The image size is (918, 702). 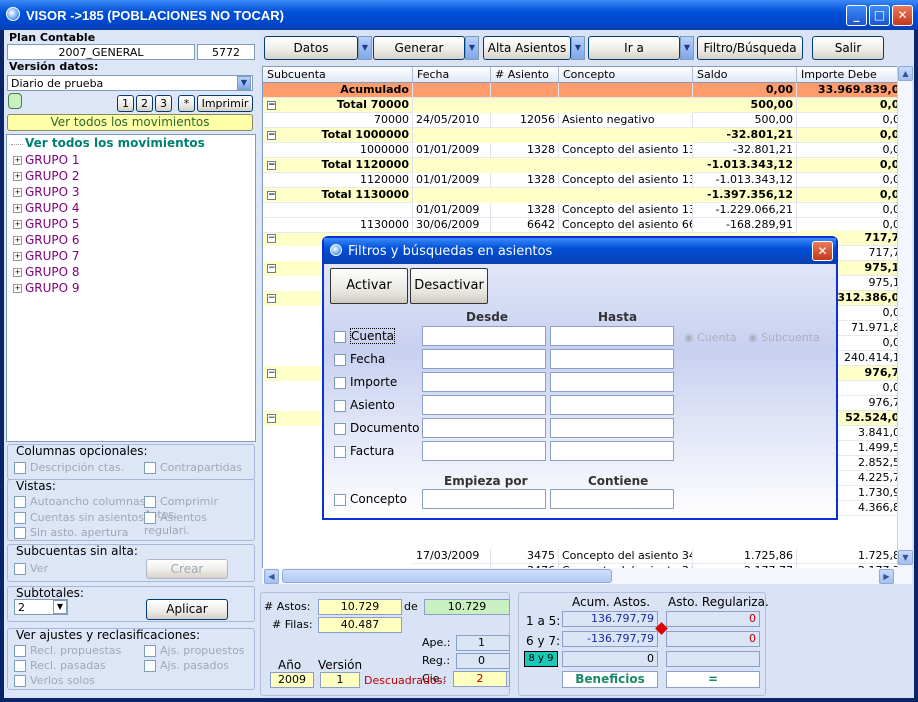 I want to click on plan-code-field: 5772, so click(x=226, y=52).